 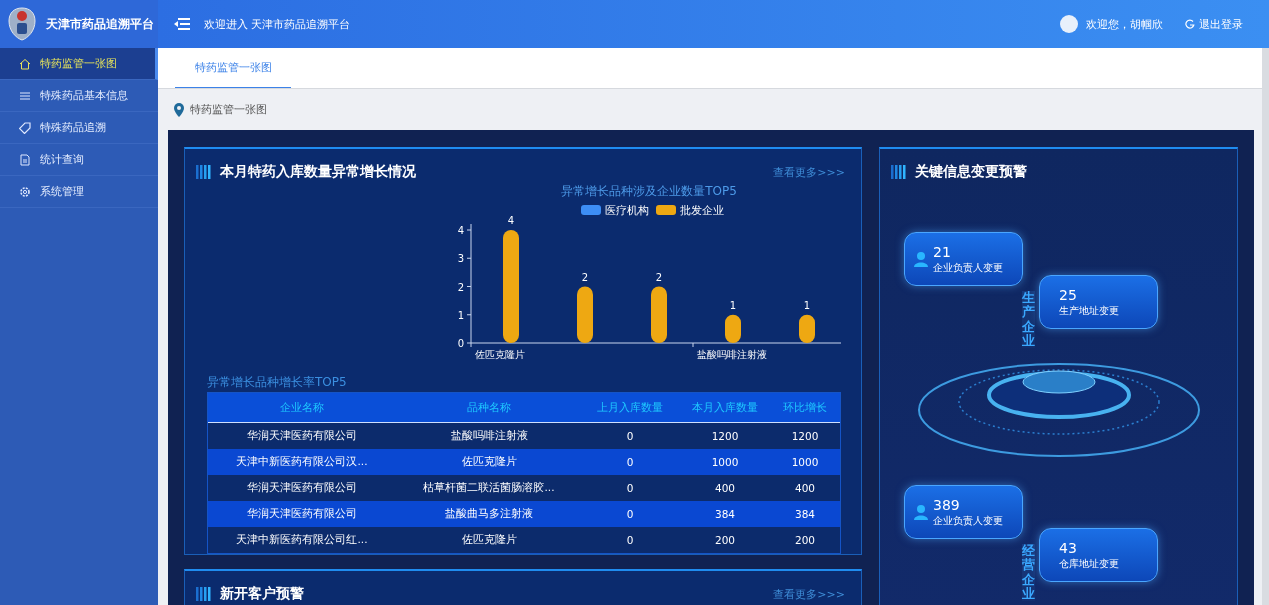 I want to click on category-label: 盐酸吗啡注射液, so click(x=732, y=354).